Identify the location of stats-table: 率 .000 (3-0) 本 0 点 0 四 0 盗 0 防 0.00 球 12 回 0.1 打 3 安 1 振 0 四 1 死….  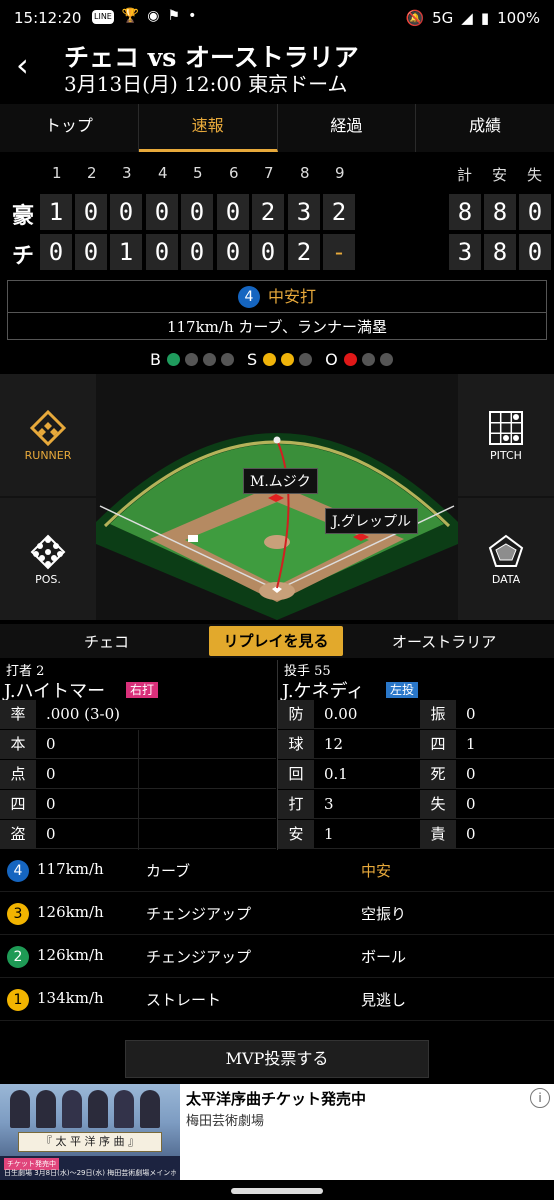
(277, 775).